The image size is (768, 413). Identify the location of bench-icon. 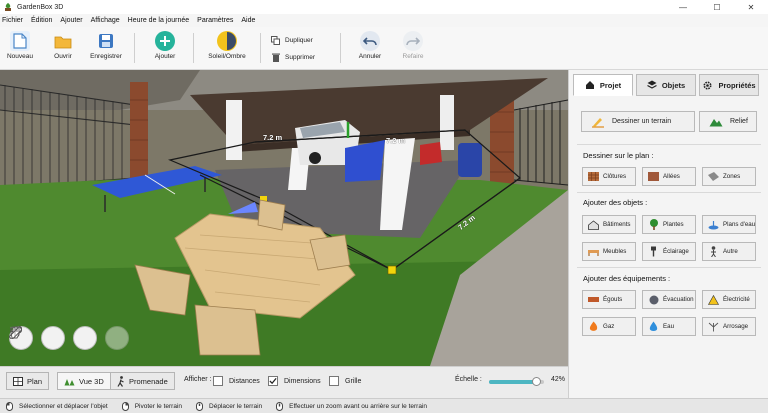
(593, 252).